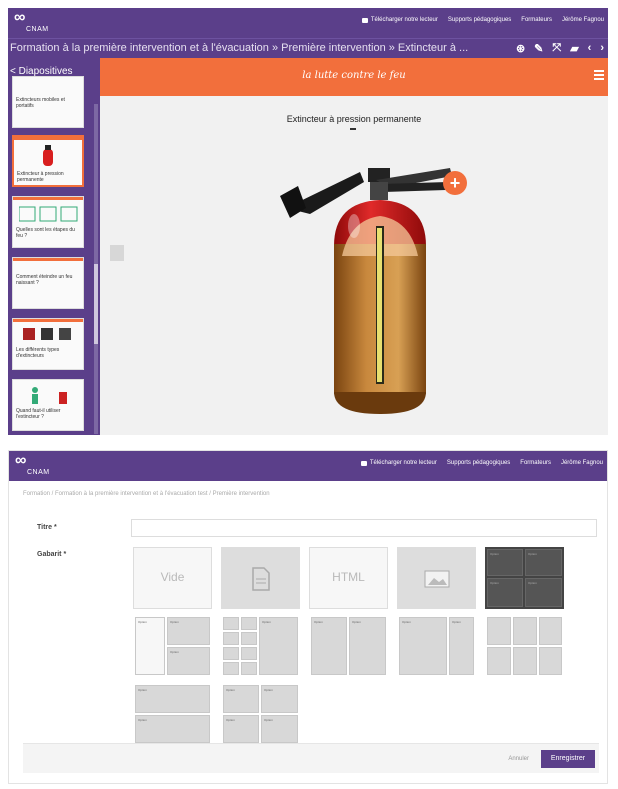 This screenshot has width=618, height=789. What do you see at coordinates (354, 75) in the screenshot?
I see `slide-header-title: la lutte contre le feu` at bounding box center [354, 75].